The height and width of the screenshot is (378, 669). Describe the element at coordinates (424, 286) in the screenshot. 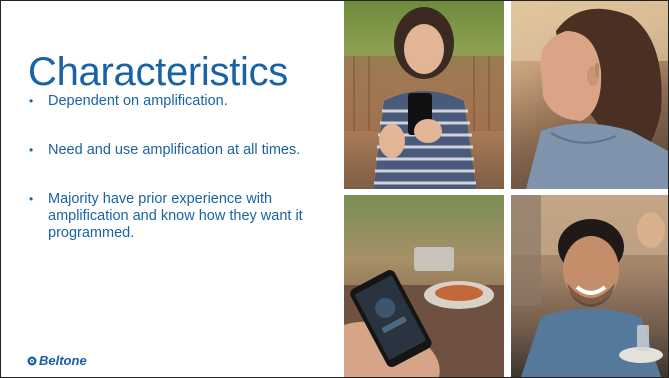

I see `hand-holding-phone-app-photo` at that location.